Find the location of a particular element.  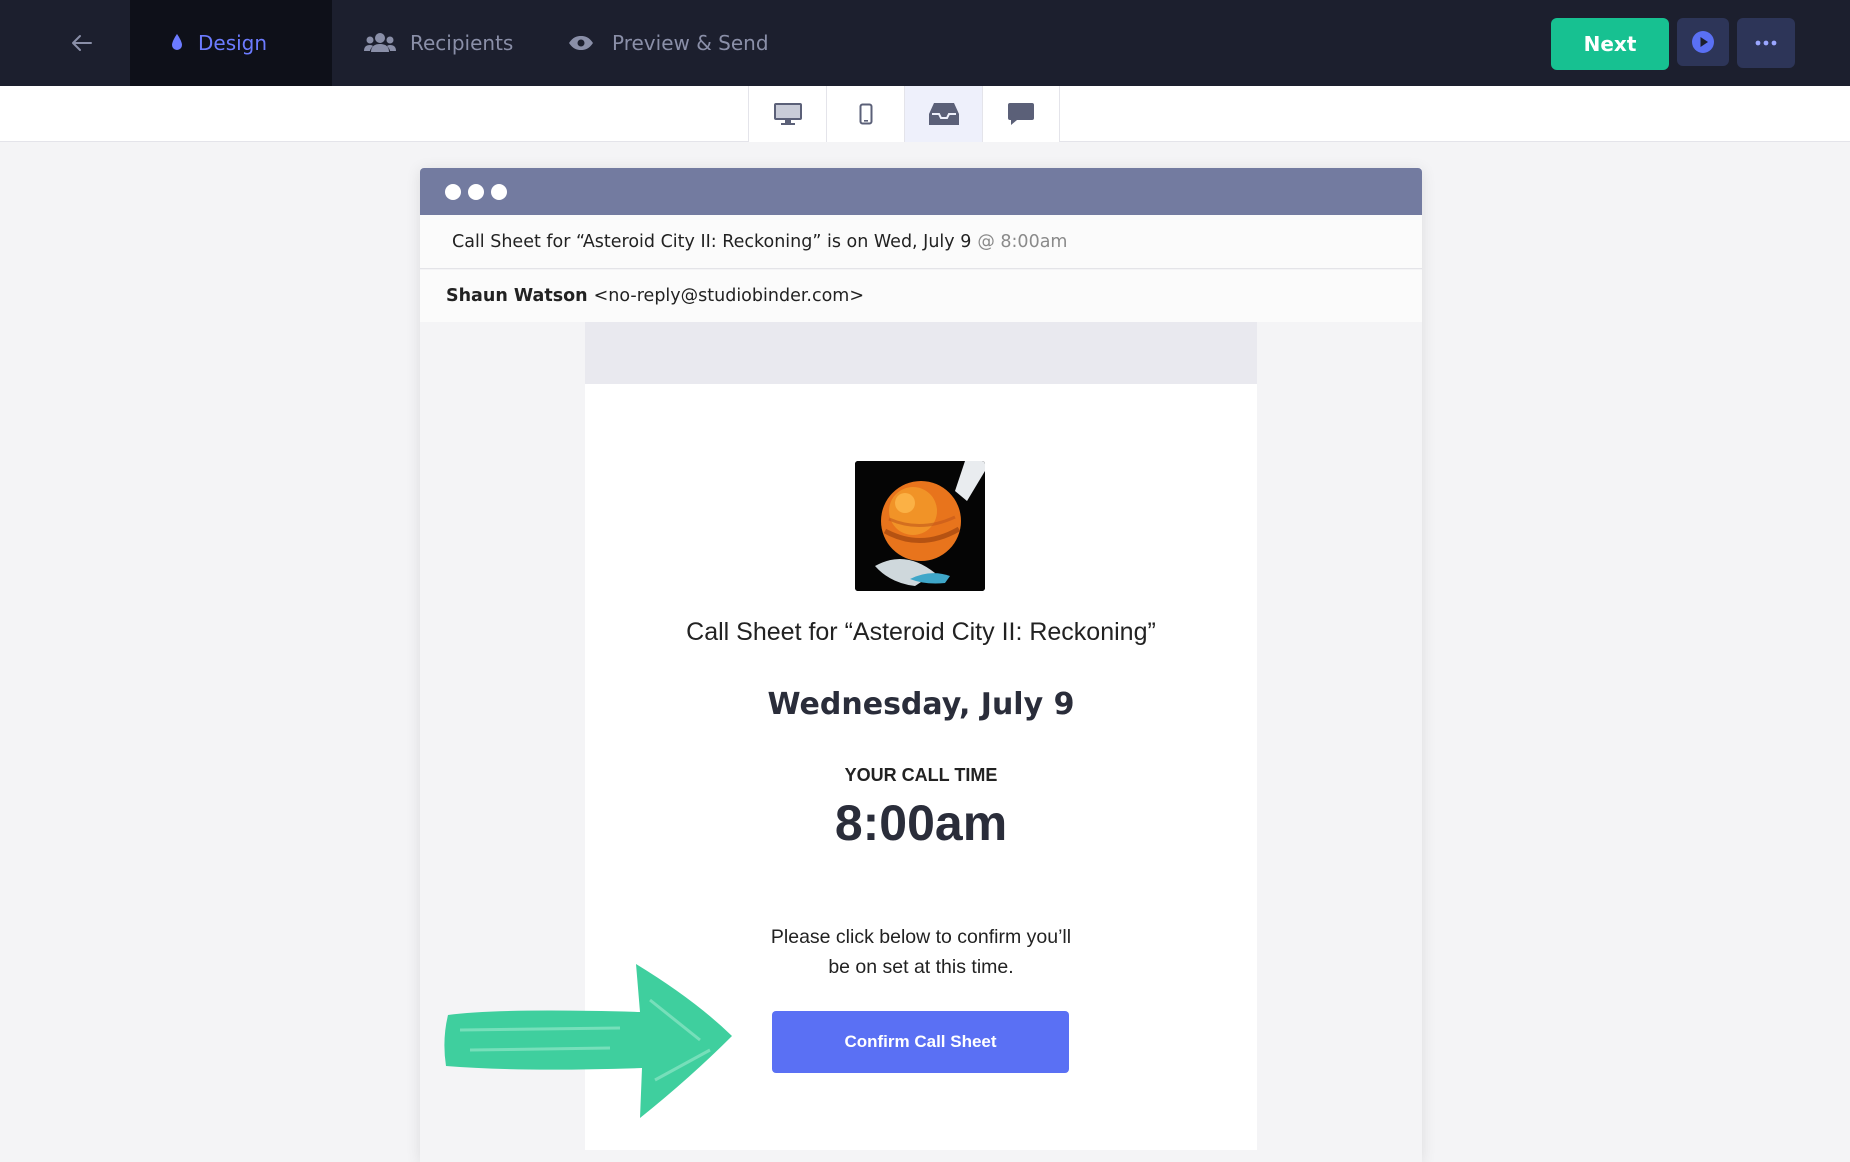

ellipsis-icon is located at coordinates (1766, 43).